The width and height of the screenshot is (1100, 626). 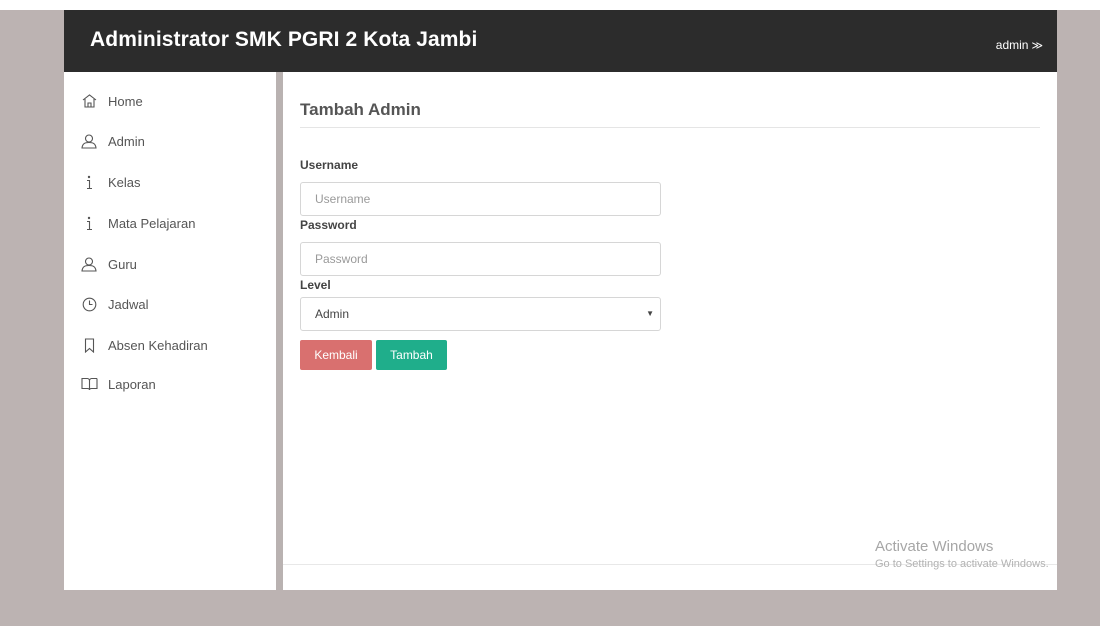 What do you see at coordinates (411, 355) in the screenshot?
I see `add-button: Tambah` at bounding box center [411, 355].